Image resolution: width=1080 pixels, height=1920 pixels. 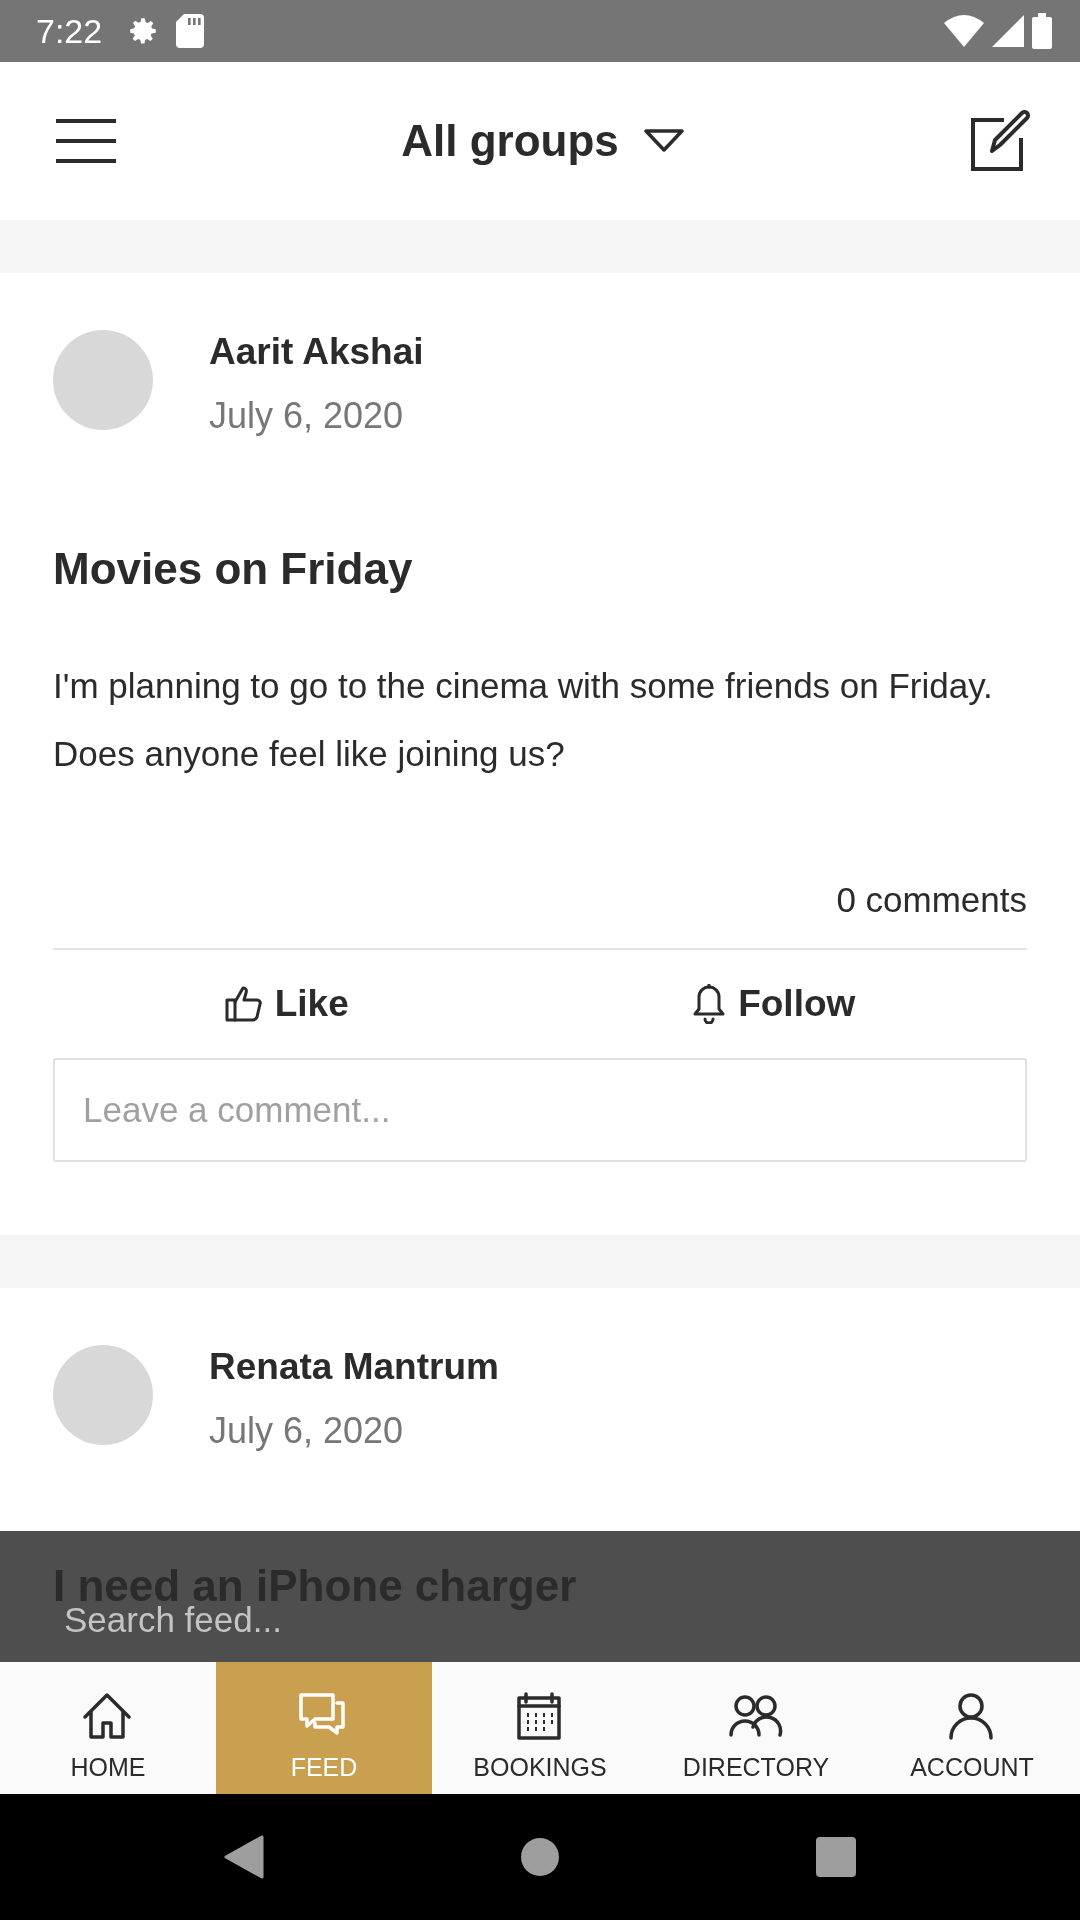 I want to click on bell-icon, so click(x=709, y=1003).